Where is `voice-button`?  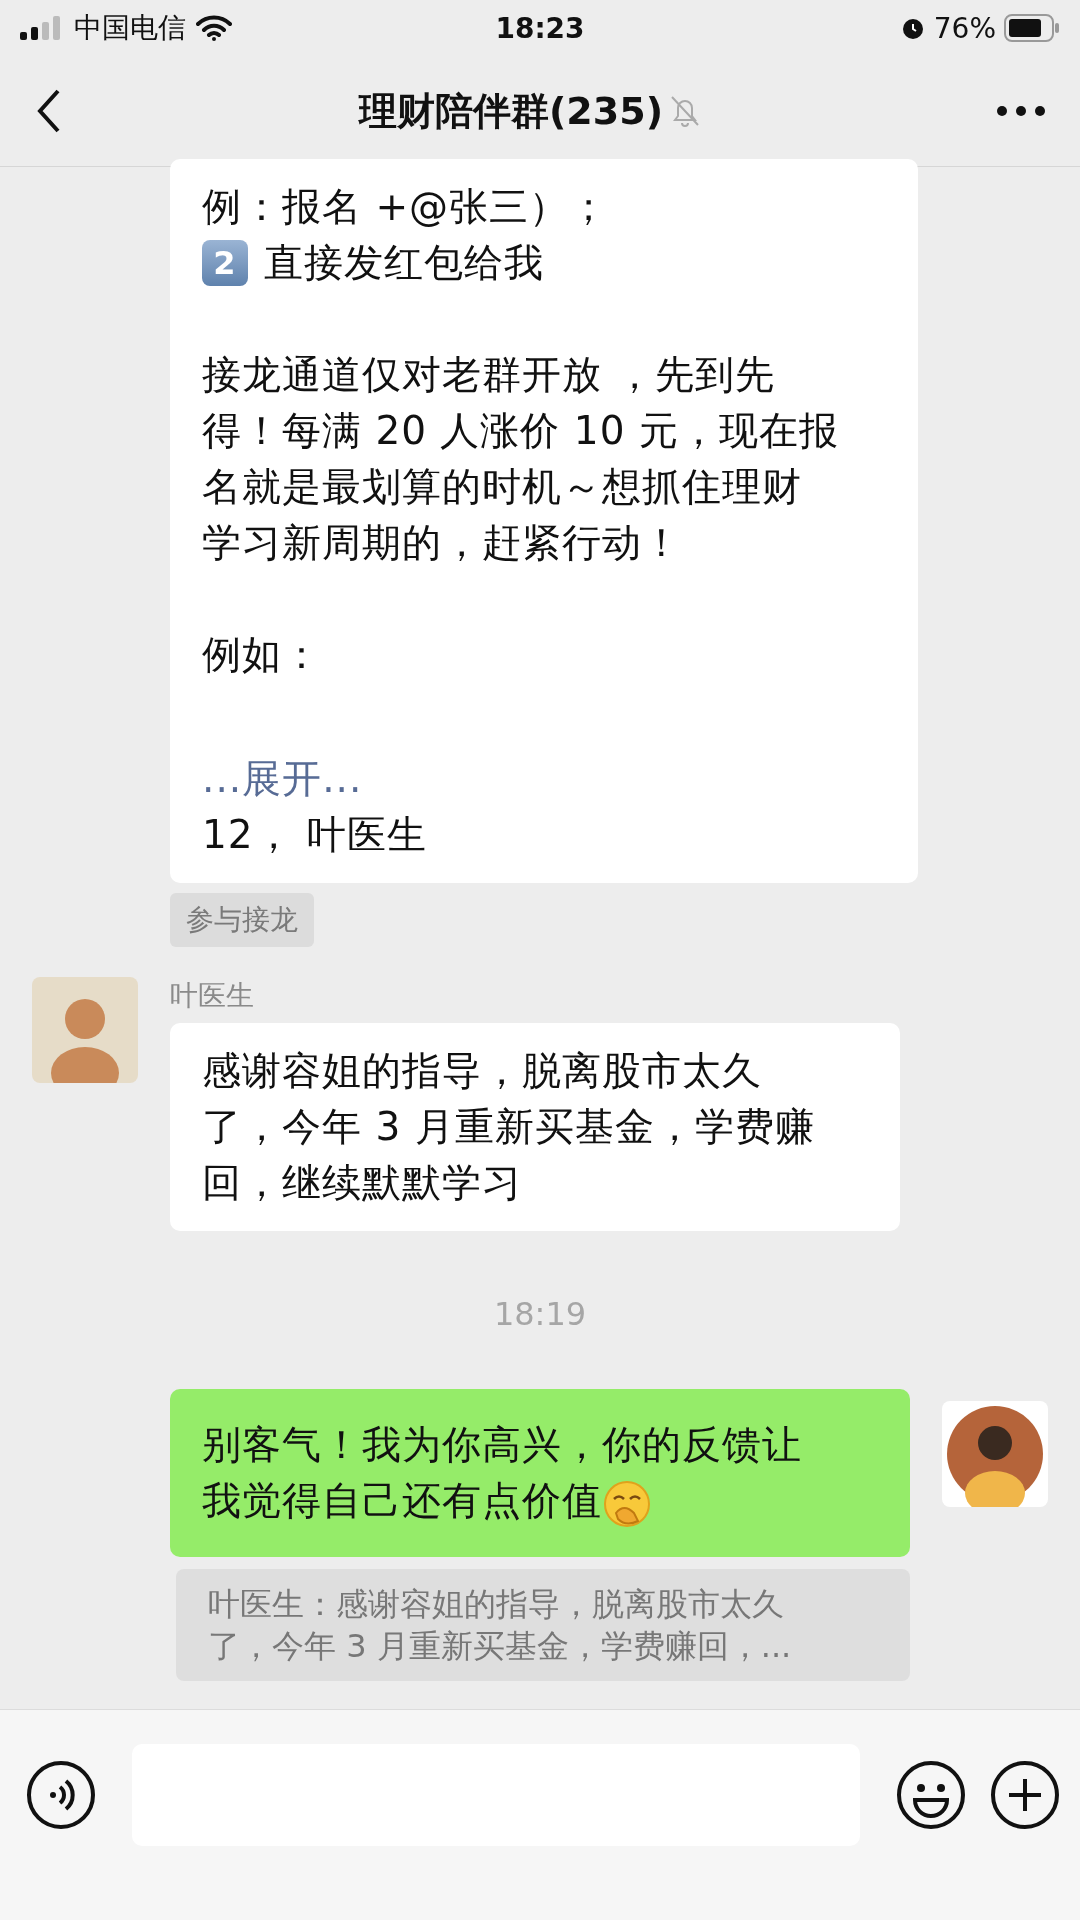 voice-button is located at coordinates (61, 1795).